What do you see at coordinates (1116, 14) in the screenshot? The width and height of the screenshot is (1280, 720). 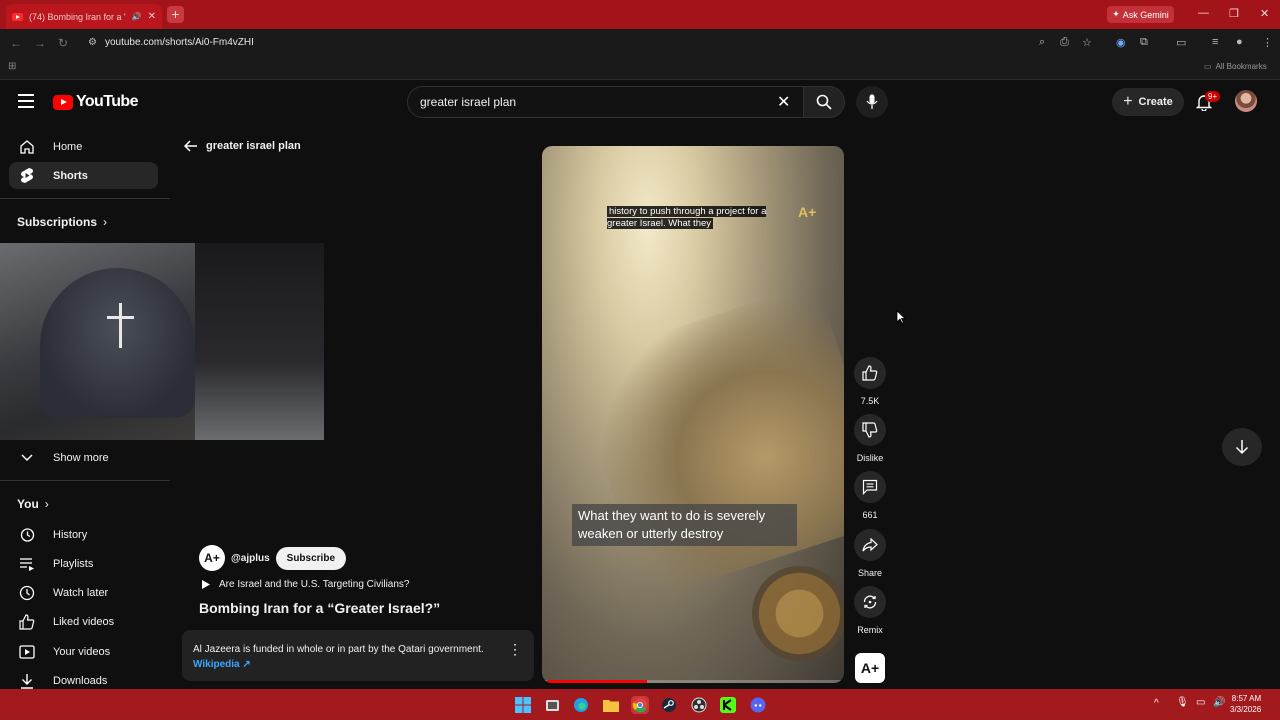 I see `sparkle-icon: ✦` at bounding box center [1116, 14].